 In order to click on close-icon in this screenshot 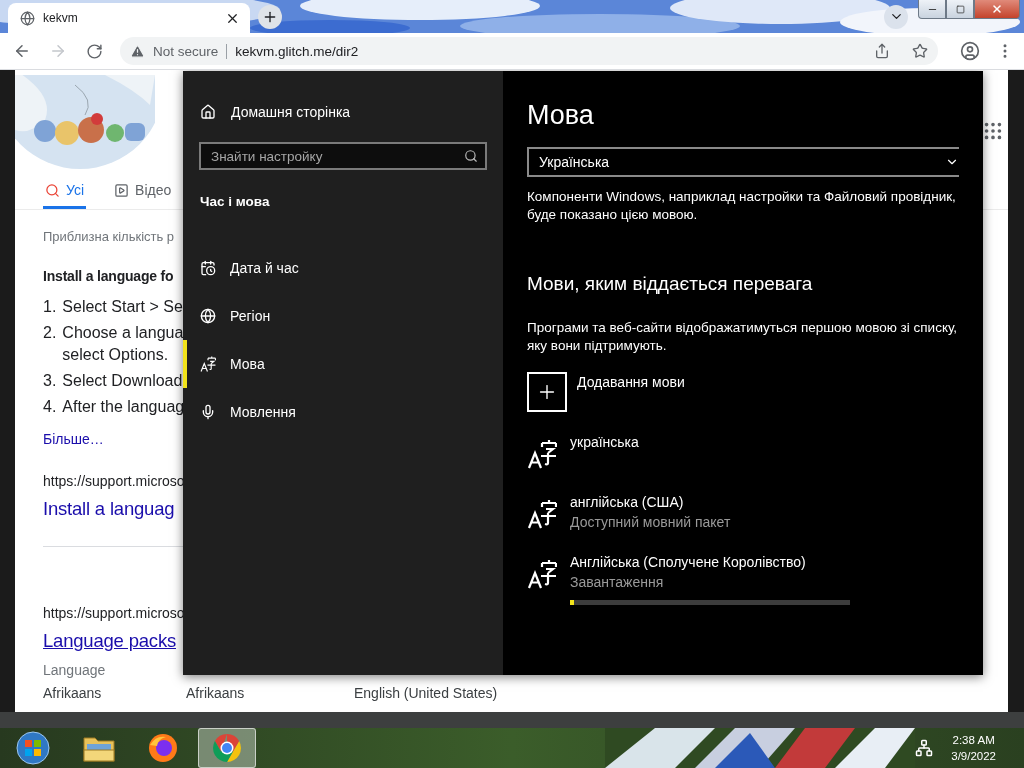, I will do `click(997, 9)`.